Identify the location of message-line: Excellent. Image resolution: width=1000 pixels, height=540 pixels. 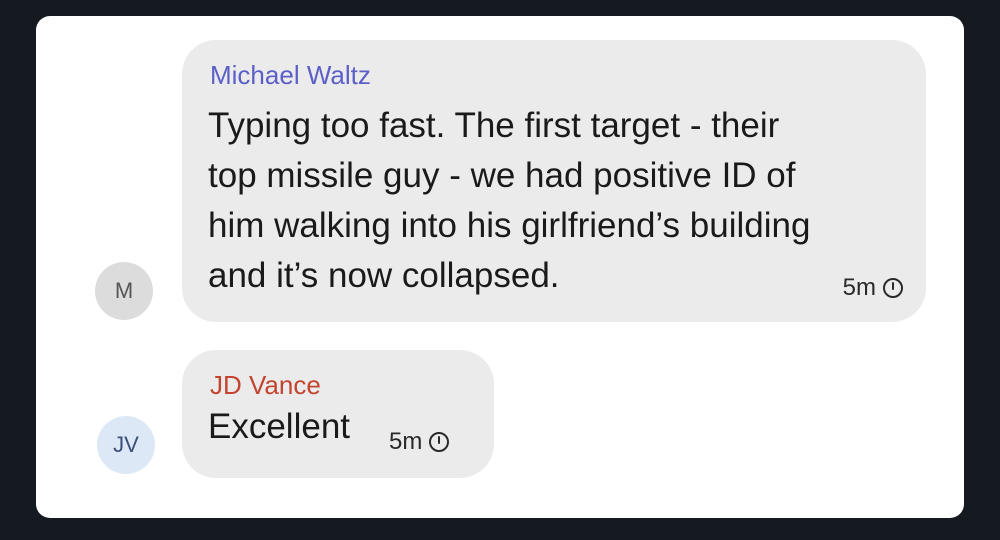
(279, 426).